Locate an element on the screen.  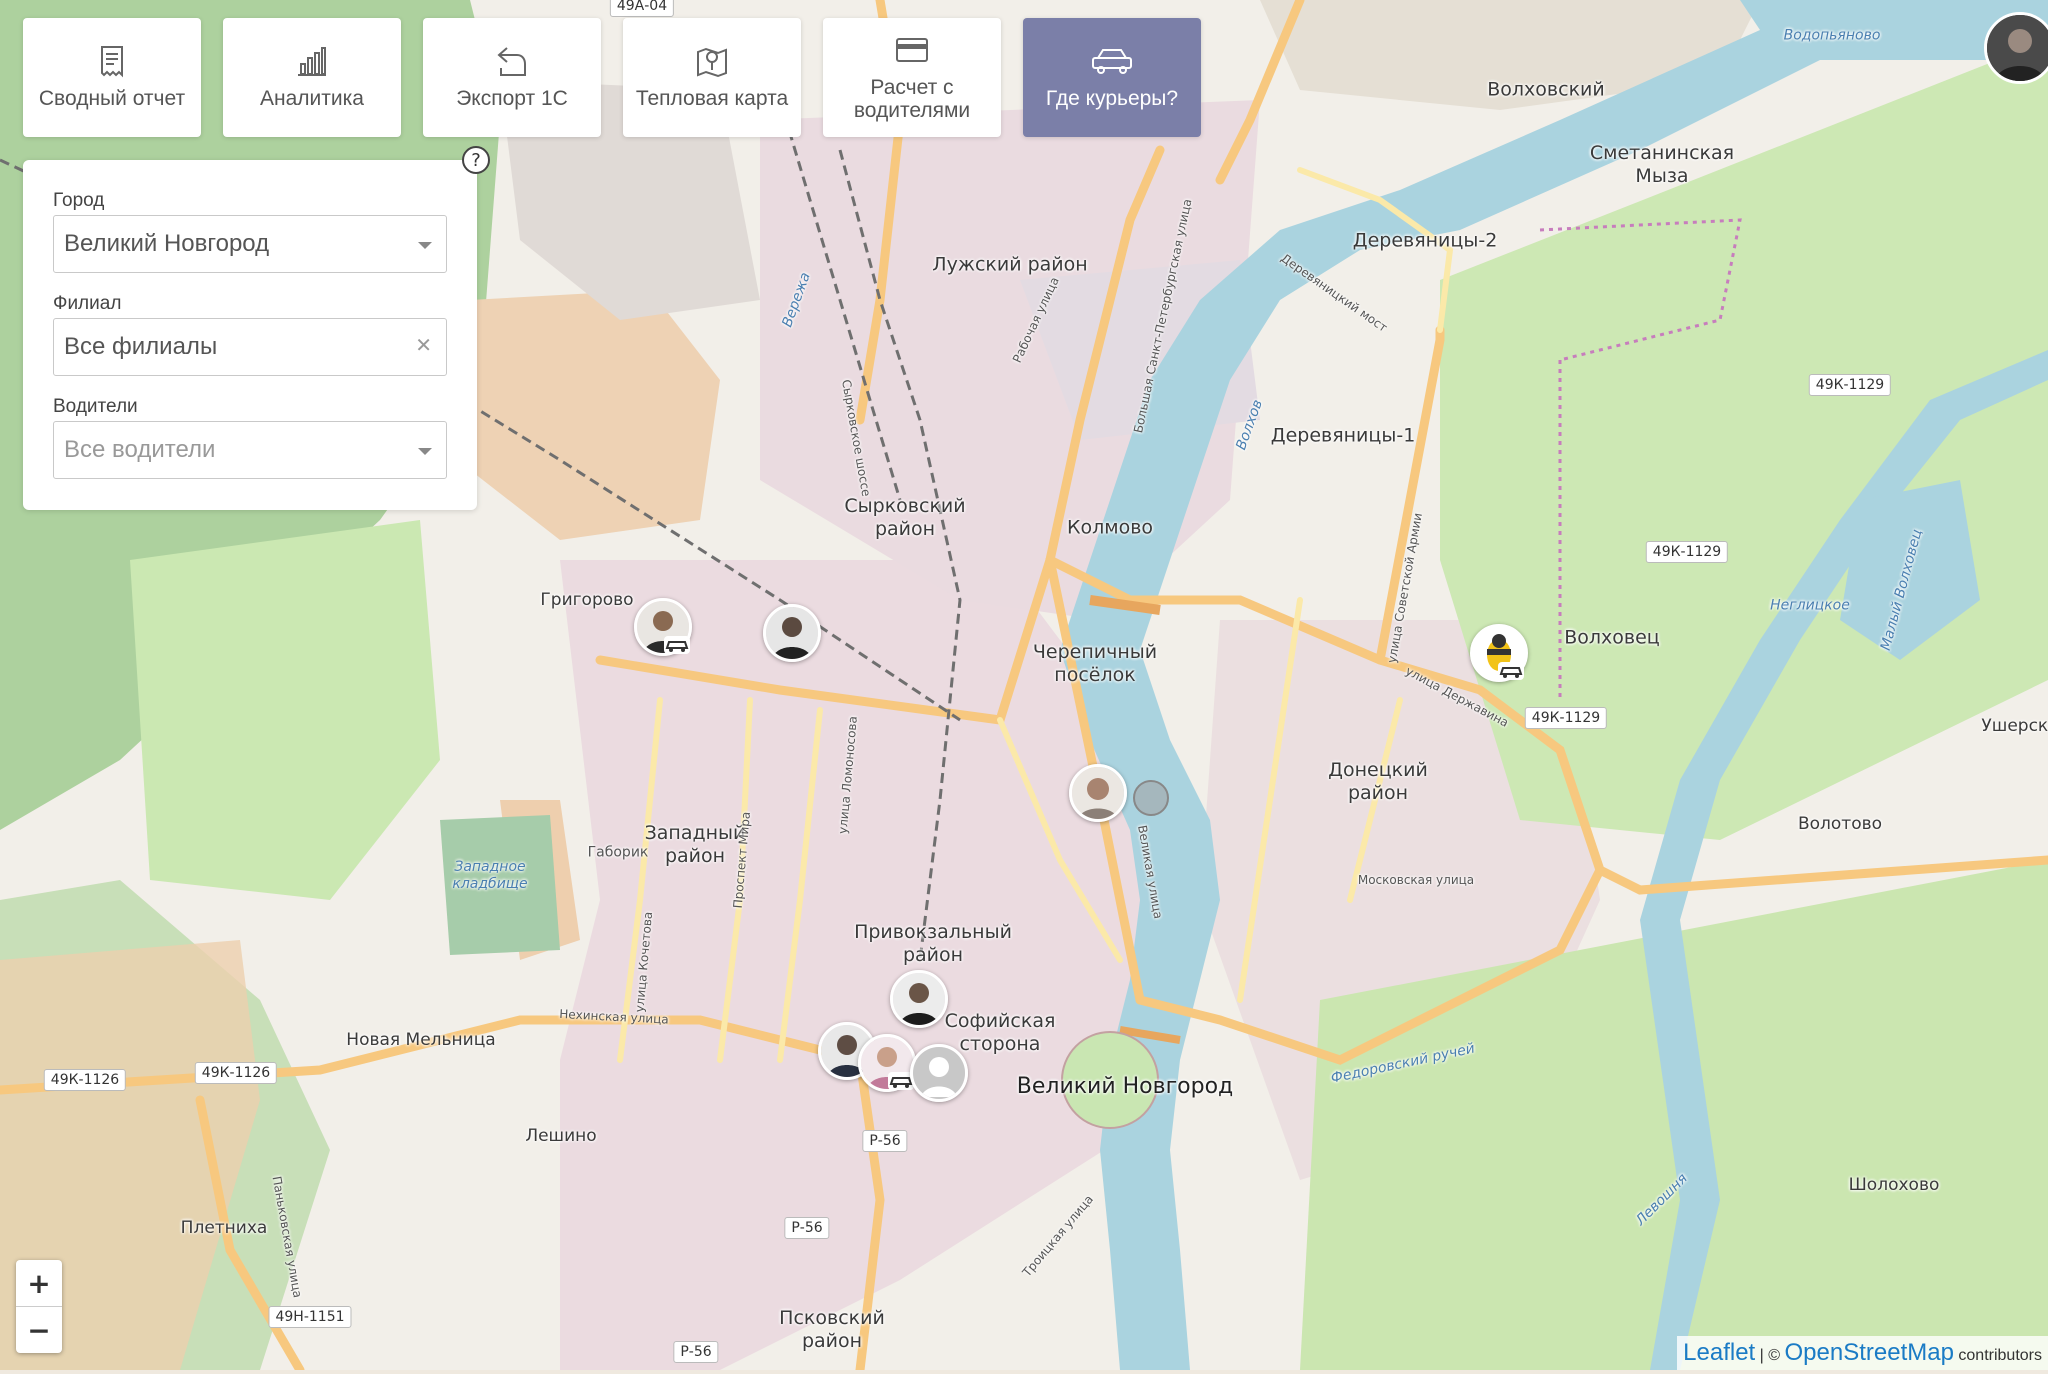
drivers-label: Водители is located at coordinates (95, 406).